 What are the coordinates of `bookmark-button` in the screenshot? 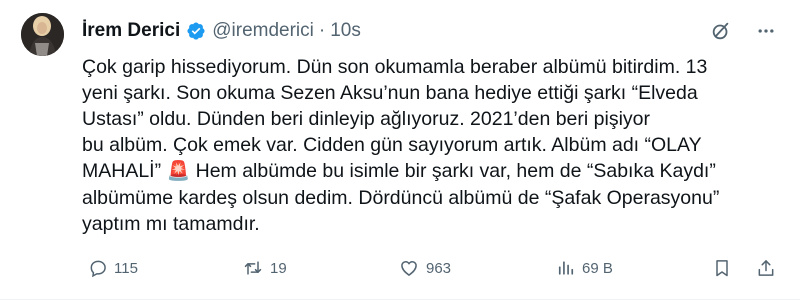 It's located at (722, 268).